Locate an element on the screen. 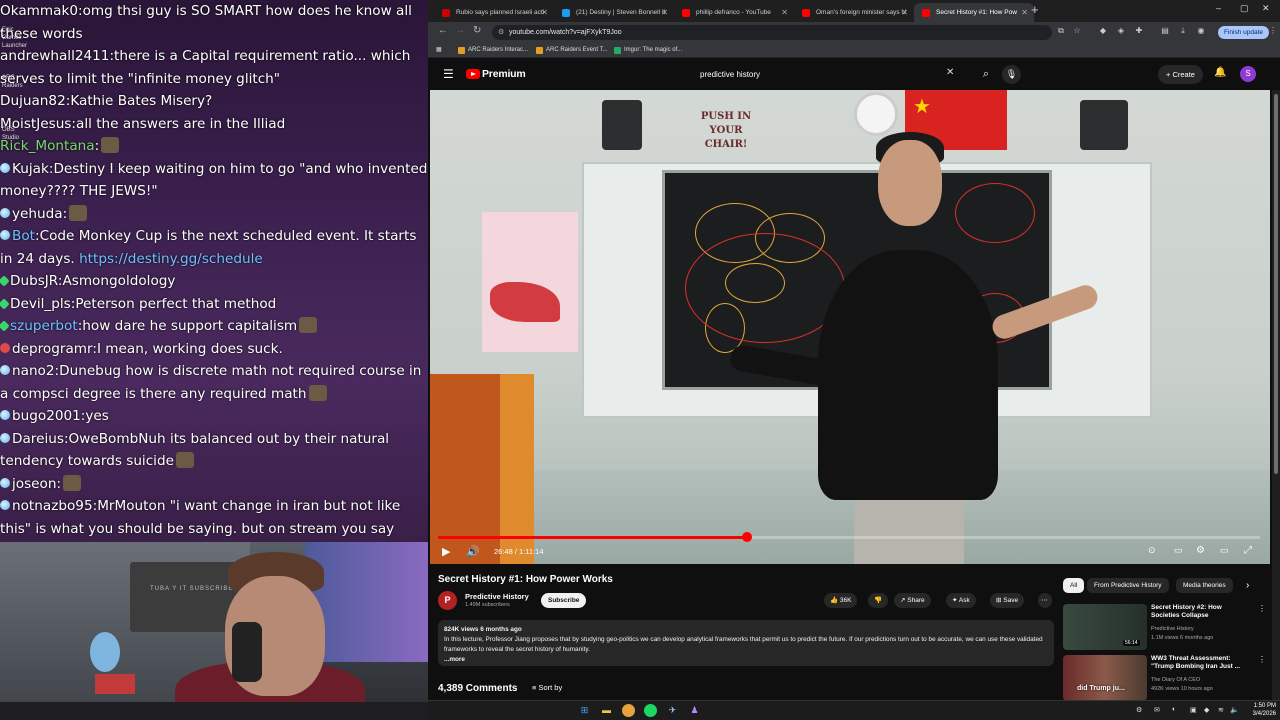 Image resolution: width=1280 pixels, height=720 pixels. voice-search-mic-icon: 🎙 is located at coordinates (1011, 74).